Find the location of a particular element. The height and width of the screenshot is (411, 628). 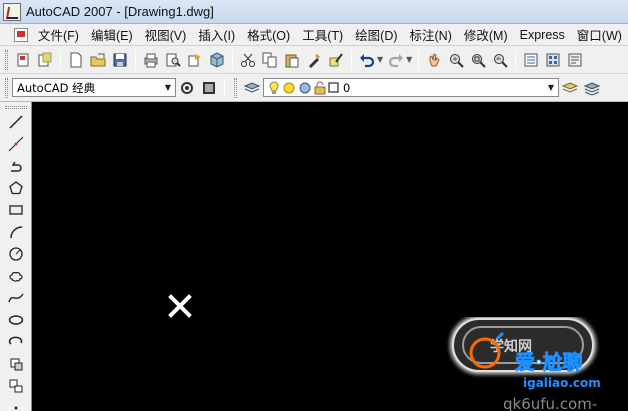

menu-express: Express is located at coordinates (542, 35).